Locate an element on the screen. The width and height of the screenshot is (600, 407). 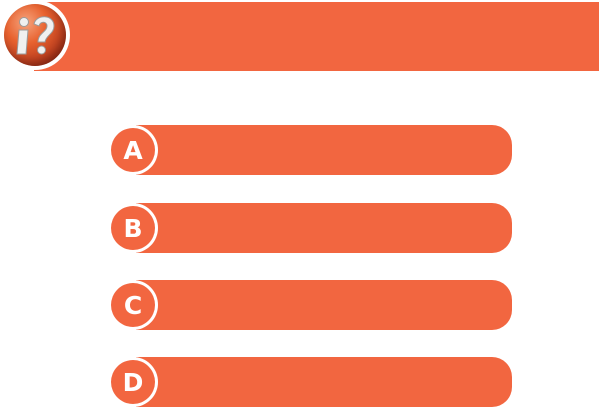
answer-option-a: A is located at coordinates (310, 150).